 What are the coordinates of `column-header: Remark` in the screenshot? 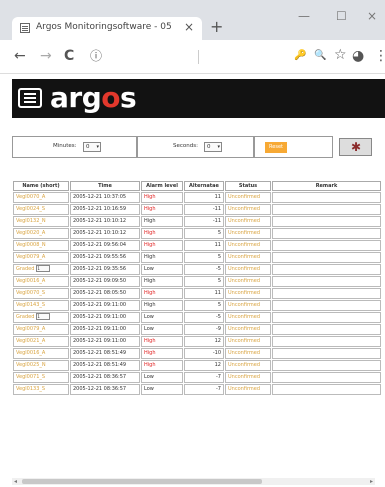 It's located at (326, 186).